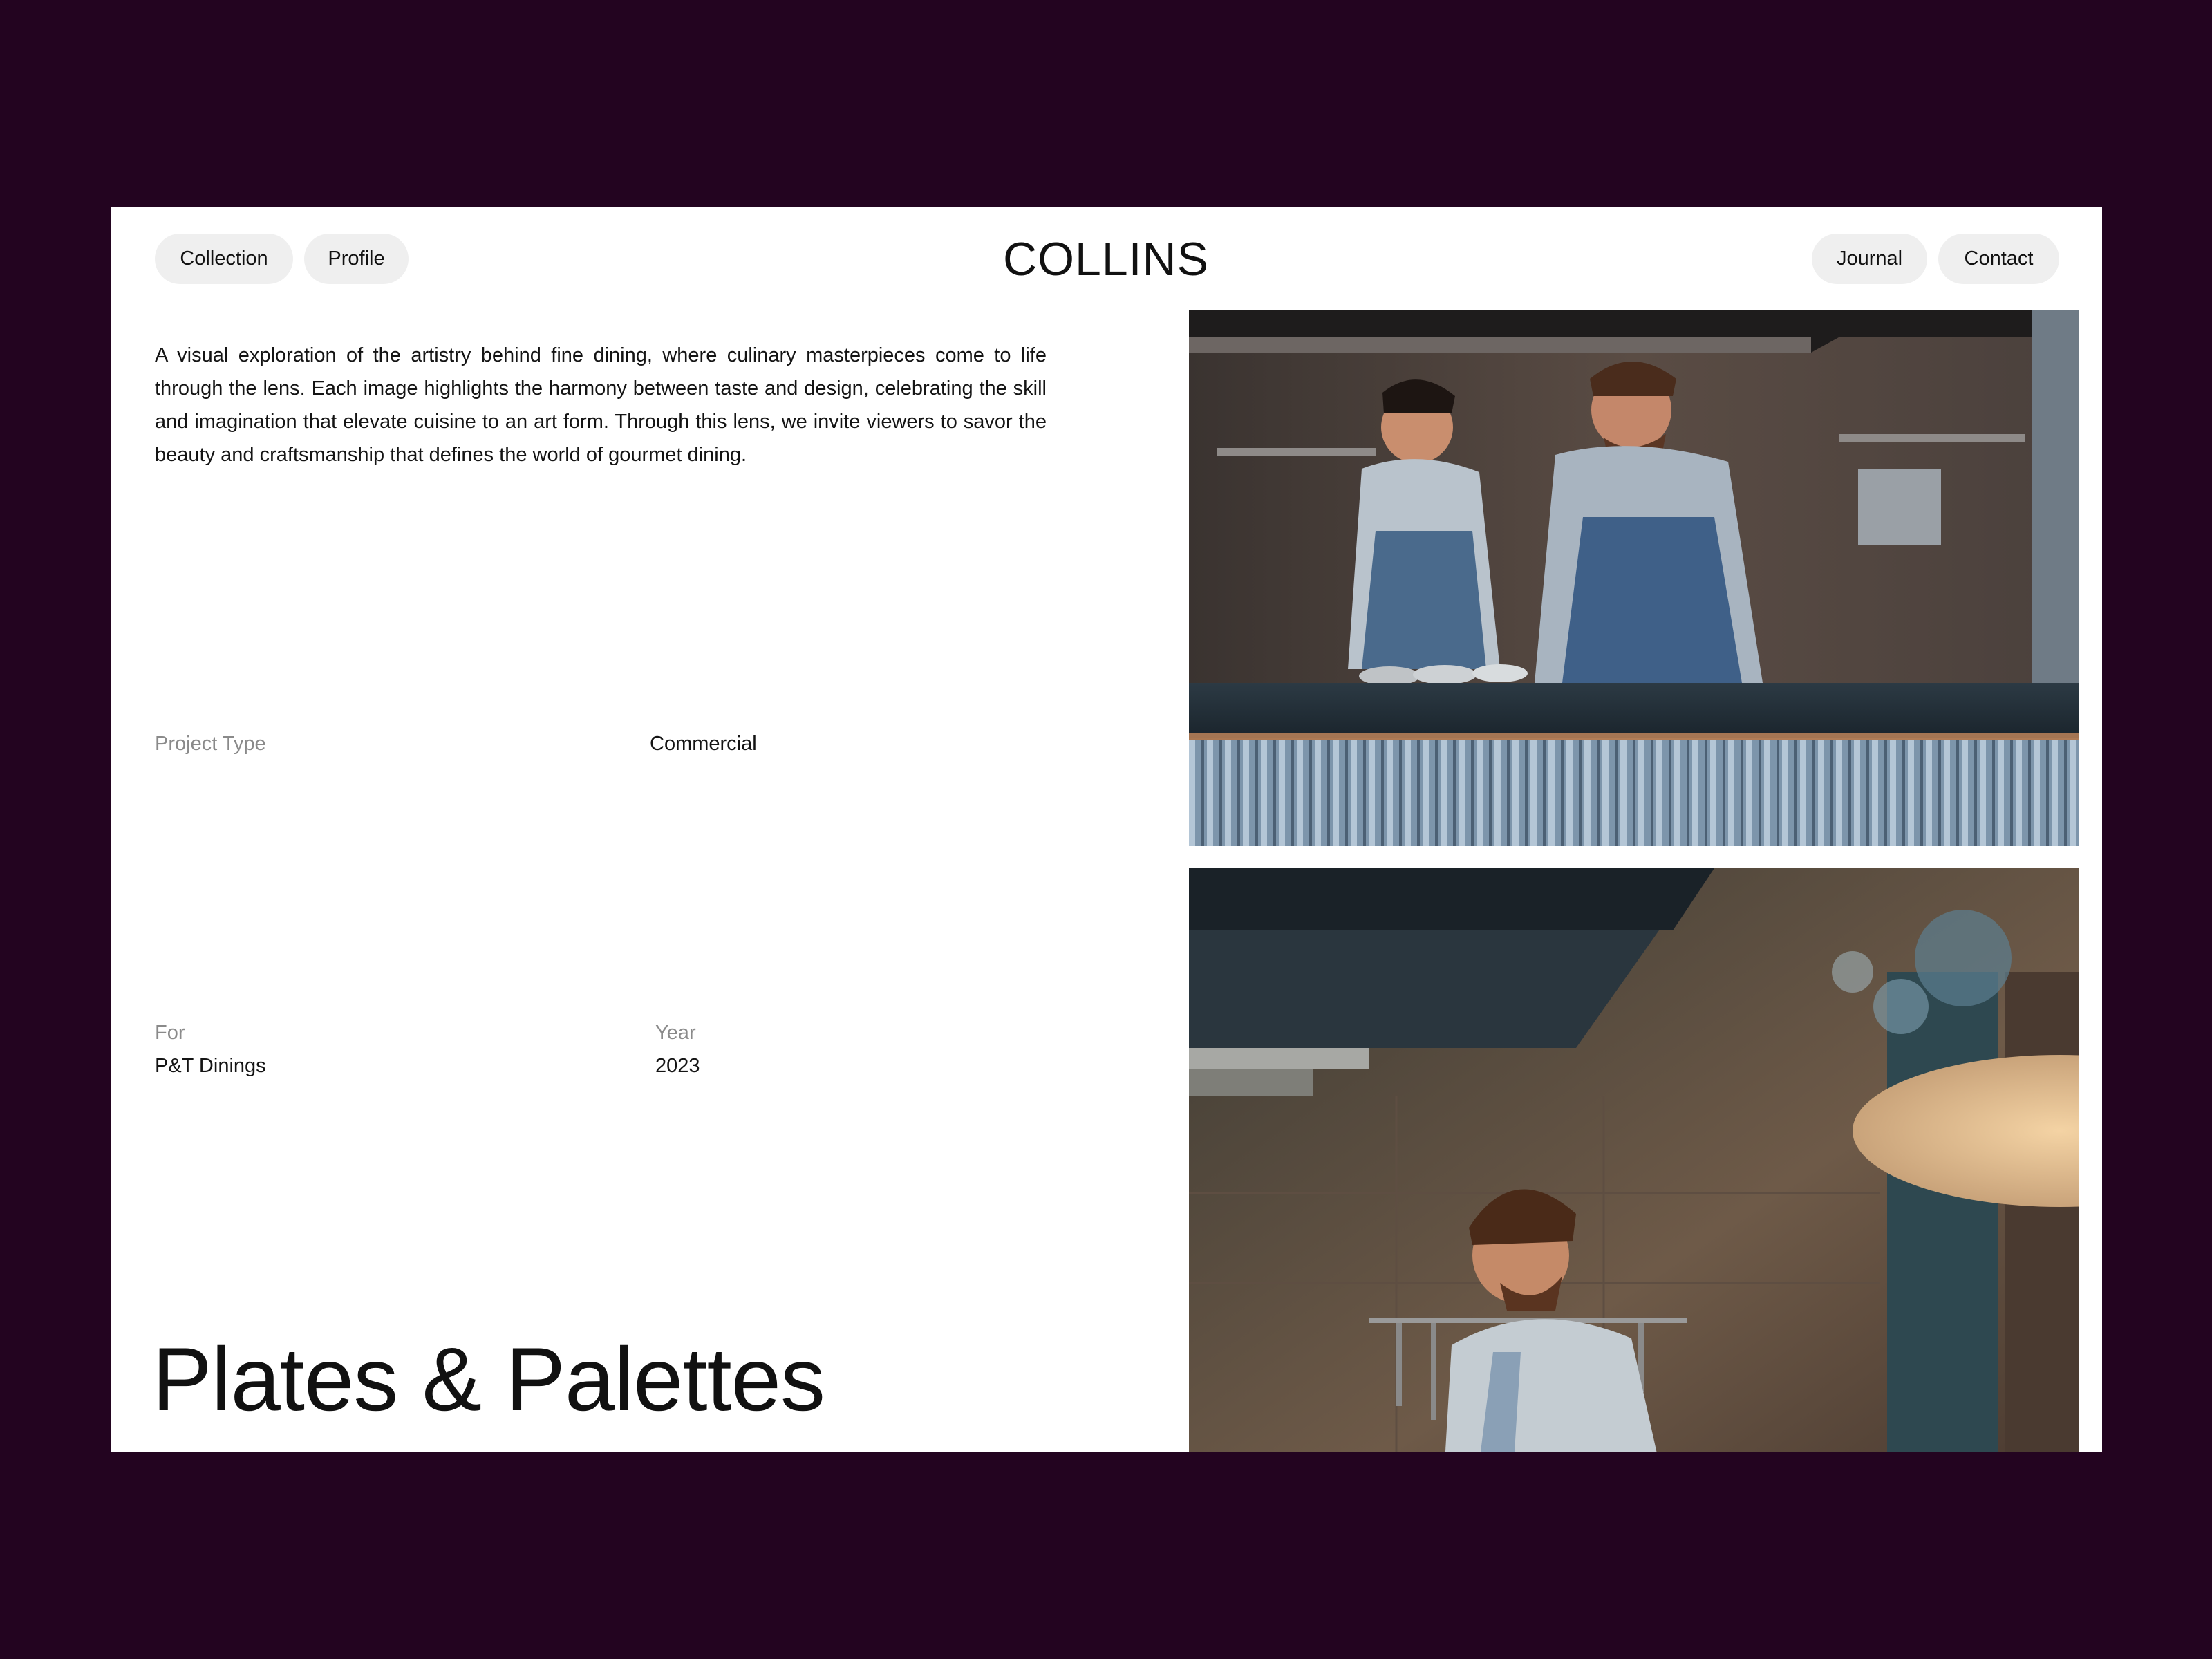 This screenshot has width=2212, height=1659. I want to click on photo-chefs-plating, so click(1634, 578).